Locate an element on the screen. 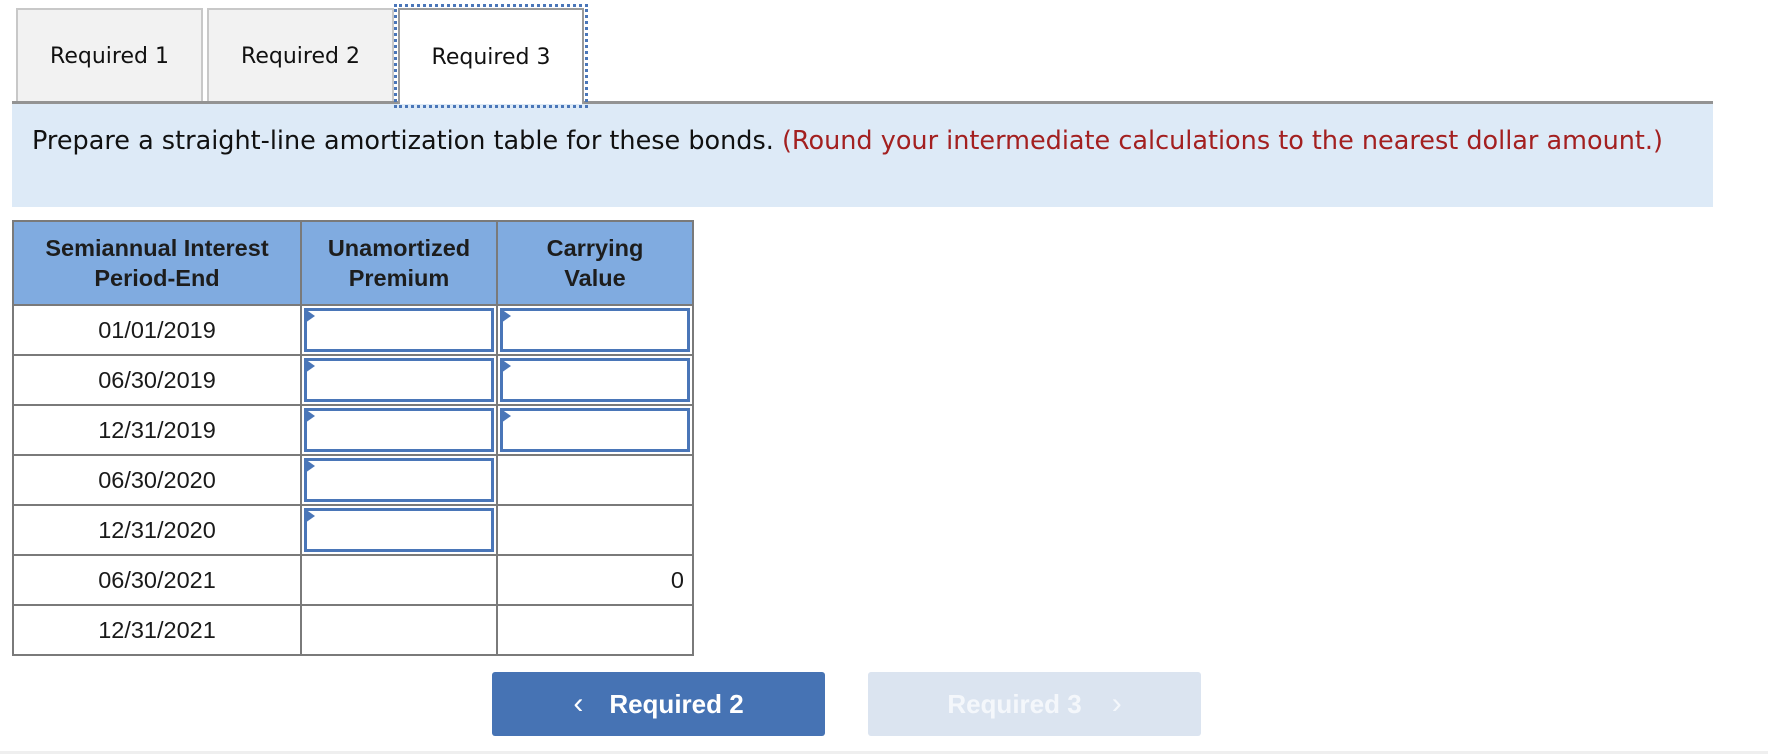  table-row: 12/31/2020 is located at coordinates (353, 530).